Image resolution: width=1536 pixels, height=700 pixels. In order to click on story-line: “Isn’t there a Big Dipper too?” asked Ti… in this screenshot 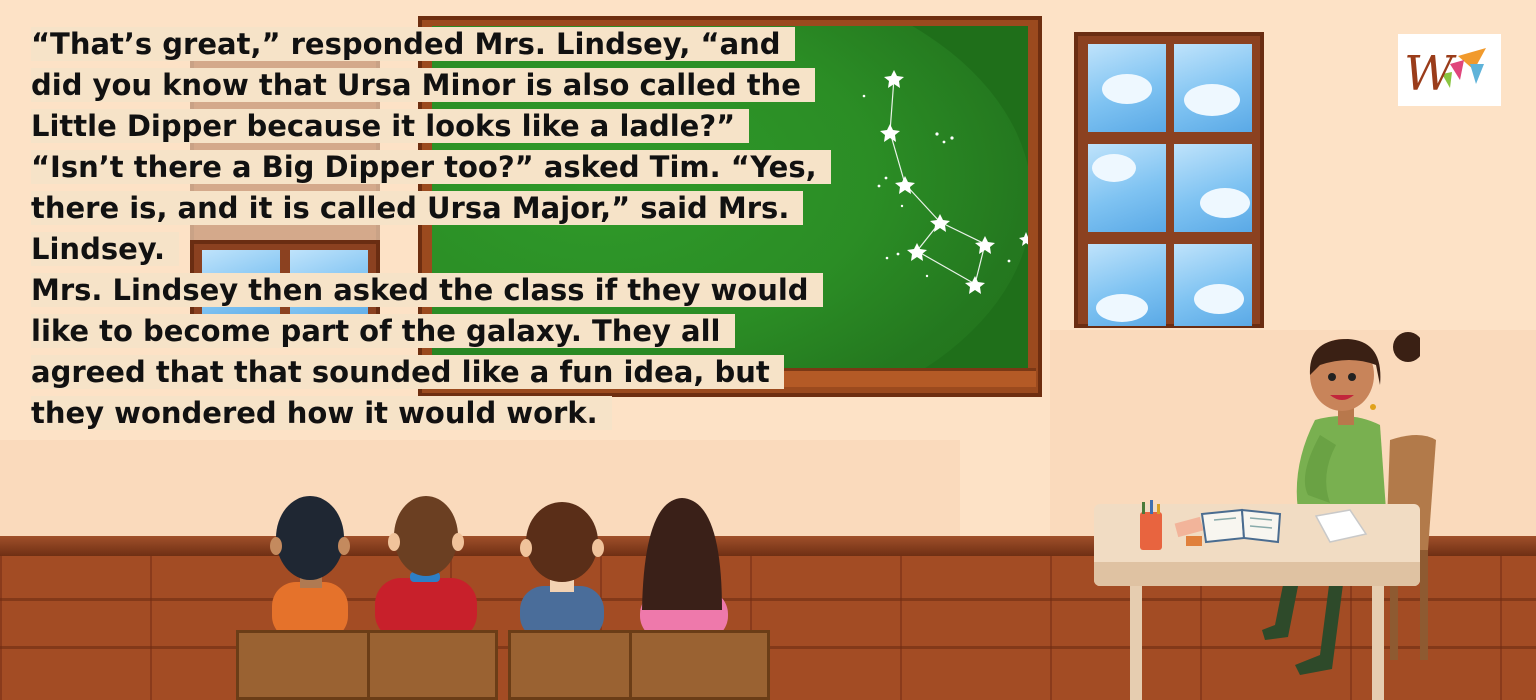, I will do `click(435, 167)`.